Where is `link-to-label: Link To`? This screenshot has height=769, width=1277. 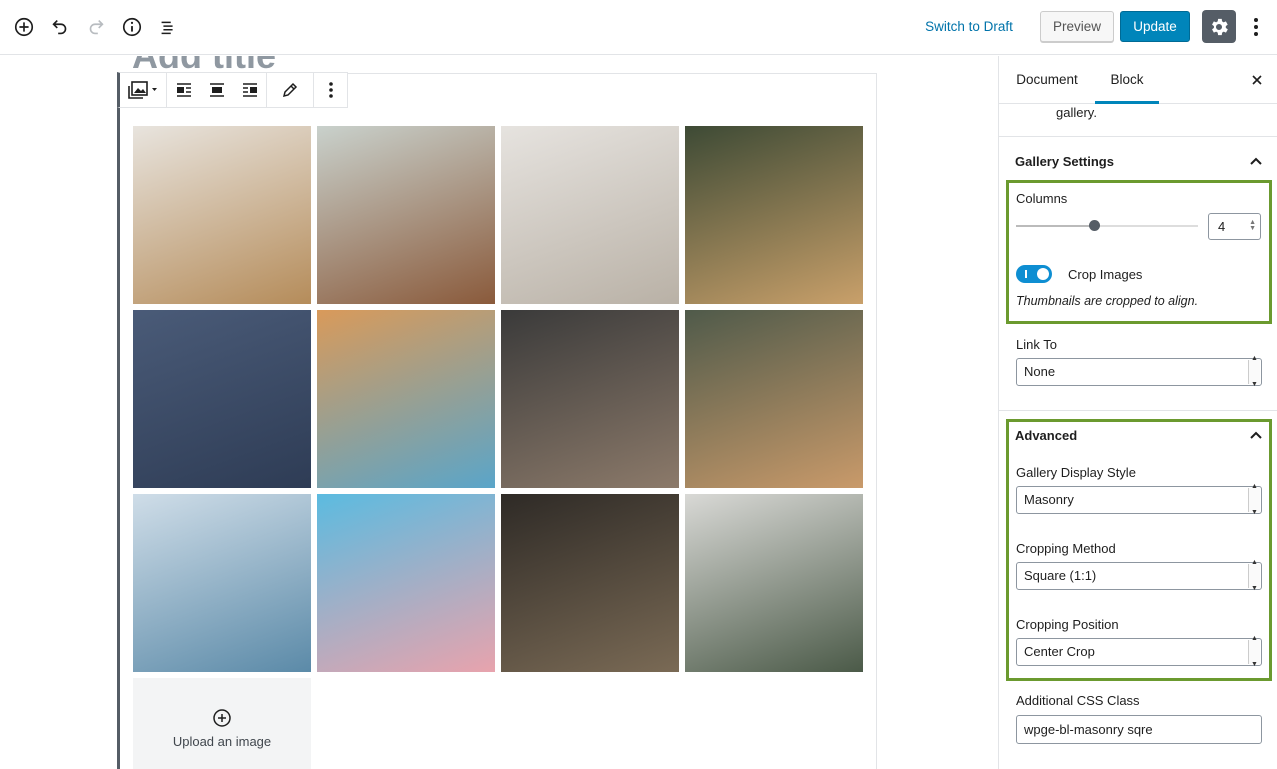
link-to-label: Link To is located at coordinates (1036, 344).